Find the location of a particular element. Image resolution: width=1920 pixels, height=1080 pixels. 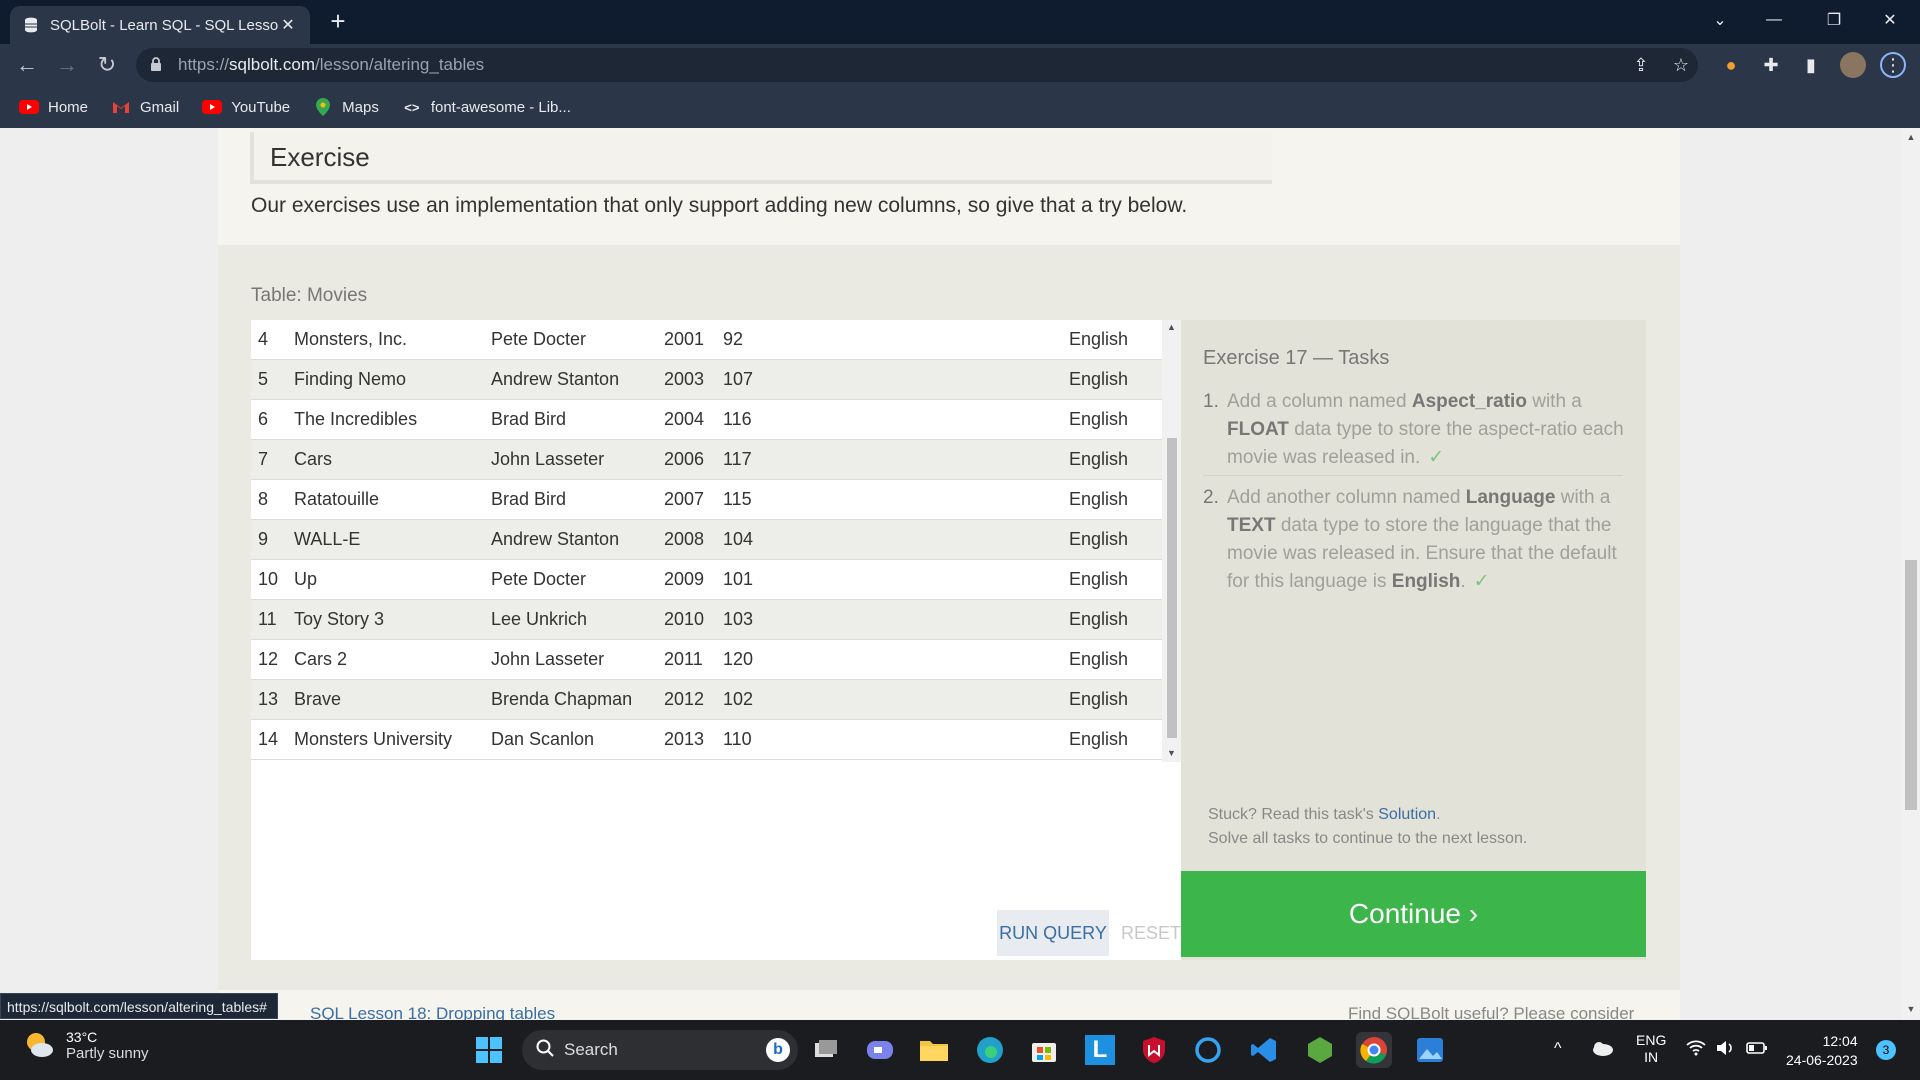

cell-year: 2004 is located at coordinates (684, 419).